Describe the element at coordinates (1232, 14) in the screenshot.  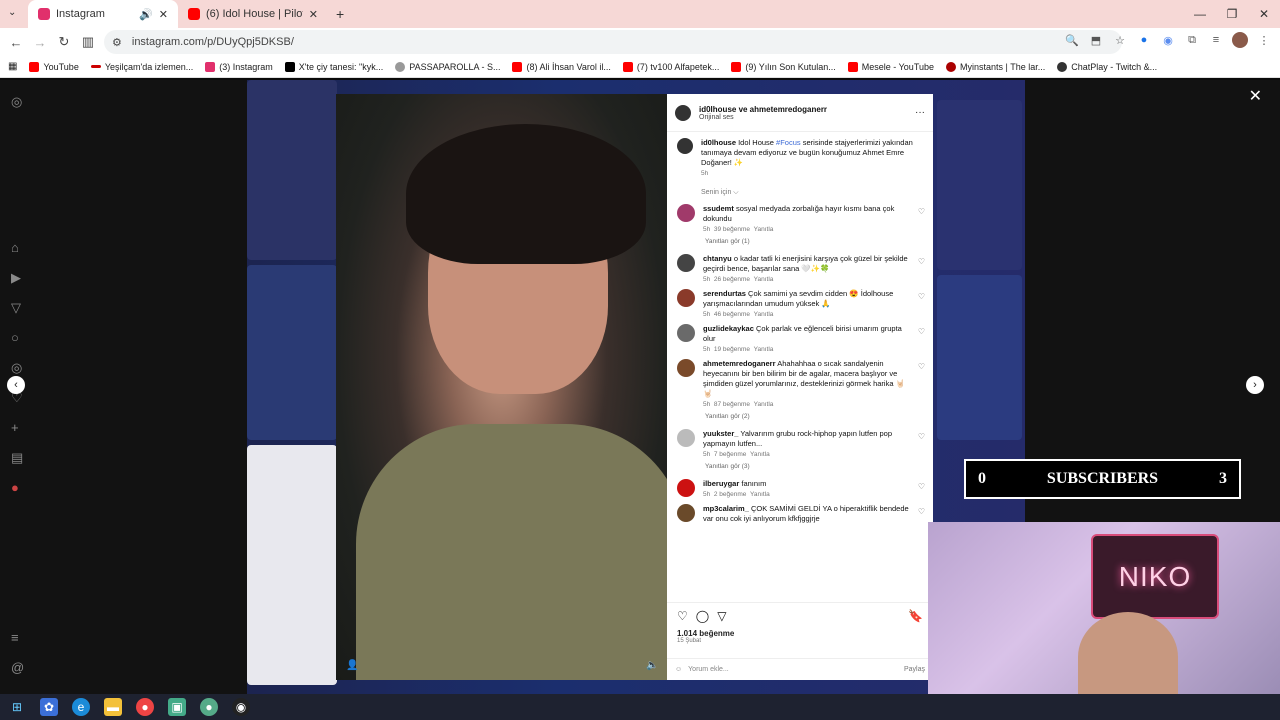
I see `restore-icon: ❐` at that location.